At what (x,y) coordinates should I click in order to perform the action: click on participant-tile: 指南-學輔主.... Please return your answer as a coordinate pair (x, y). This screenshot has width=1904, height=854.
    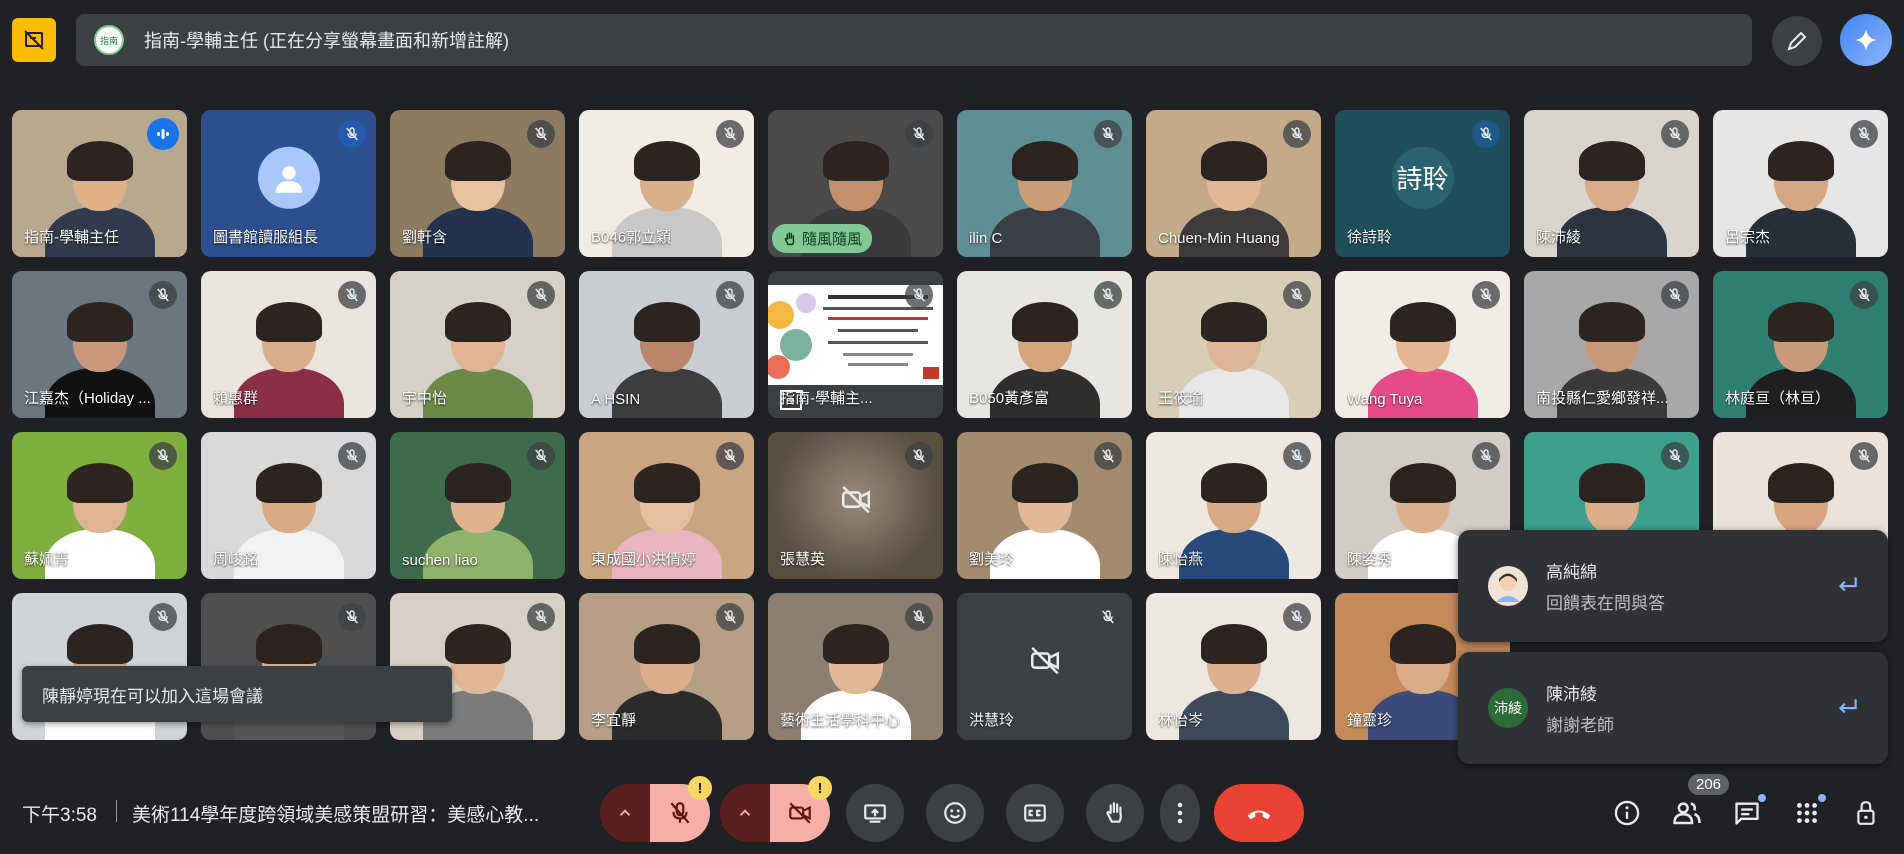
    Looking at the image, I should click on (855, 344).